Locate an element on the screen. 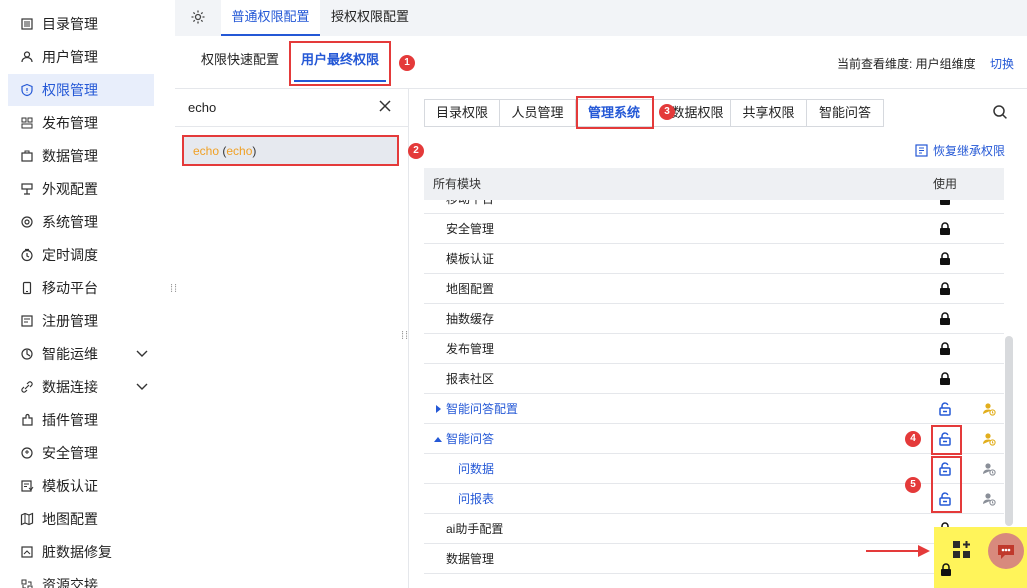 This screenshot has height=588, width=1027. column-header-use: 使用 is located at coordinates (945, 184).